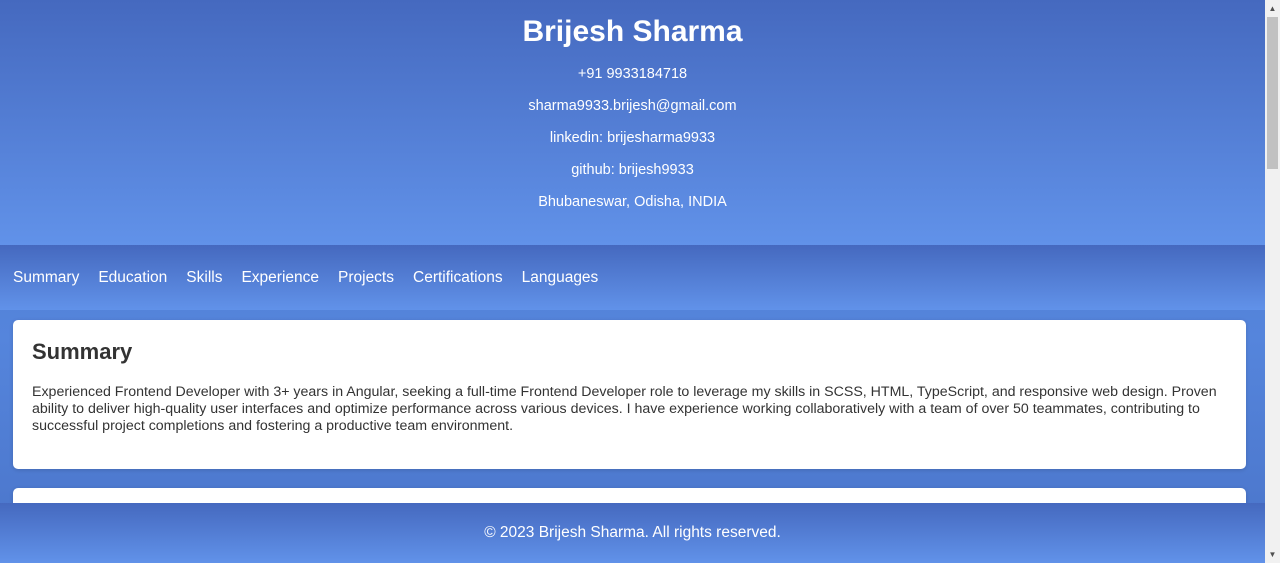 The image size is (1280, 563). I want to click on github-handle: github: brijesh9933, so click(632, 170).